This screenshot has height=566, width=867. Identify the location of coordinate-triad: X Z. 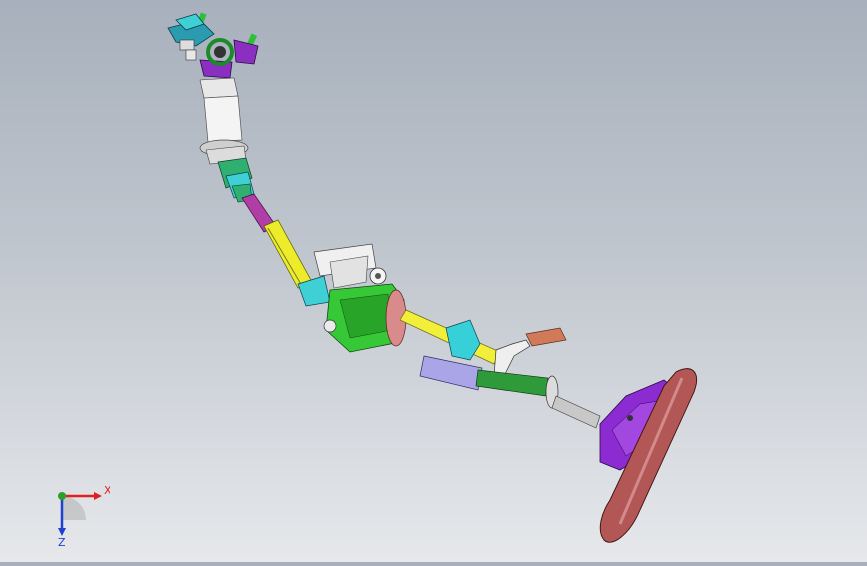
(76, 515).